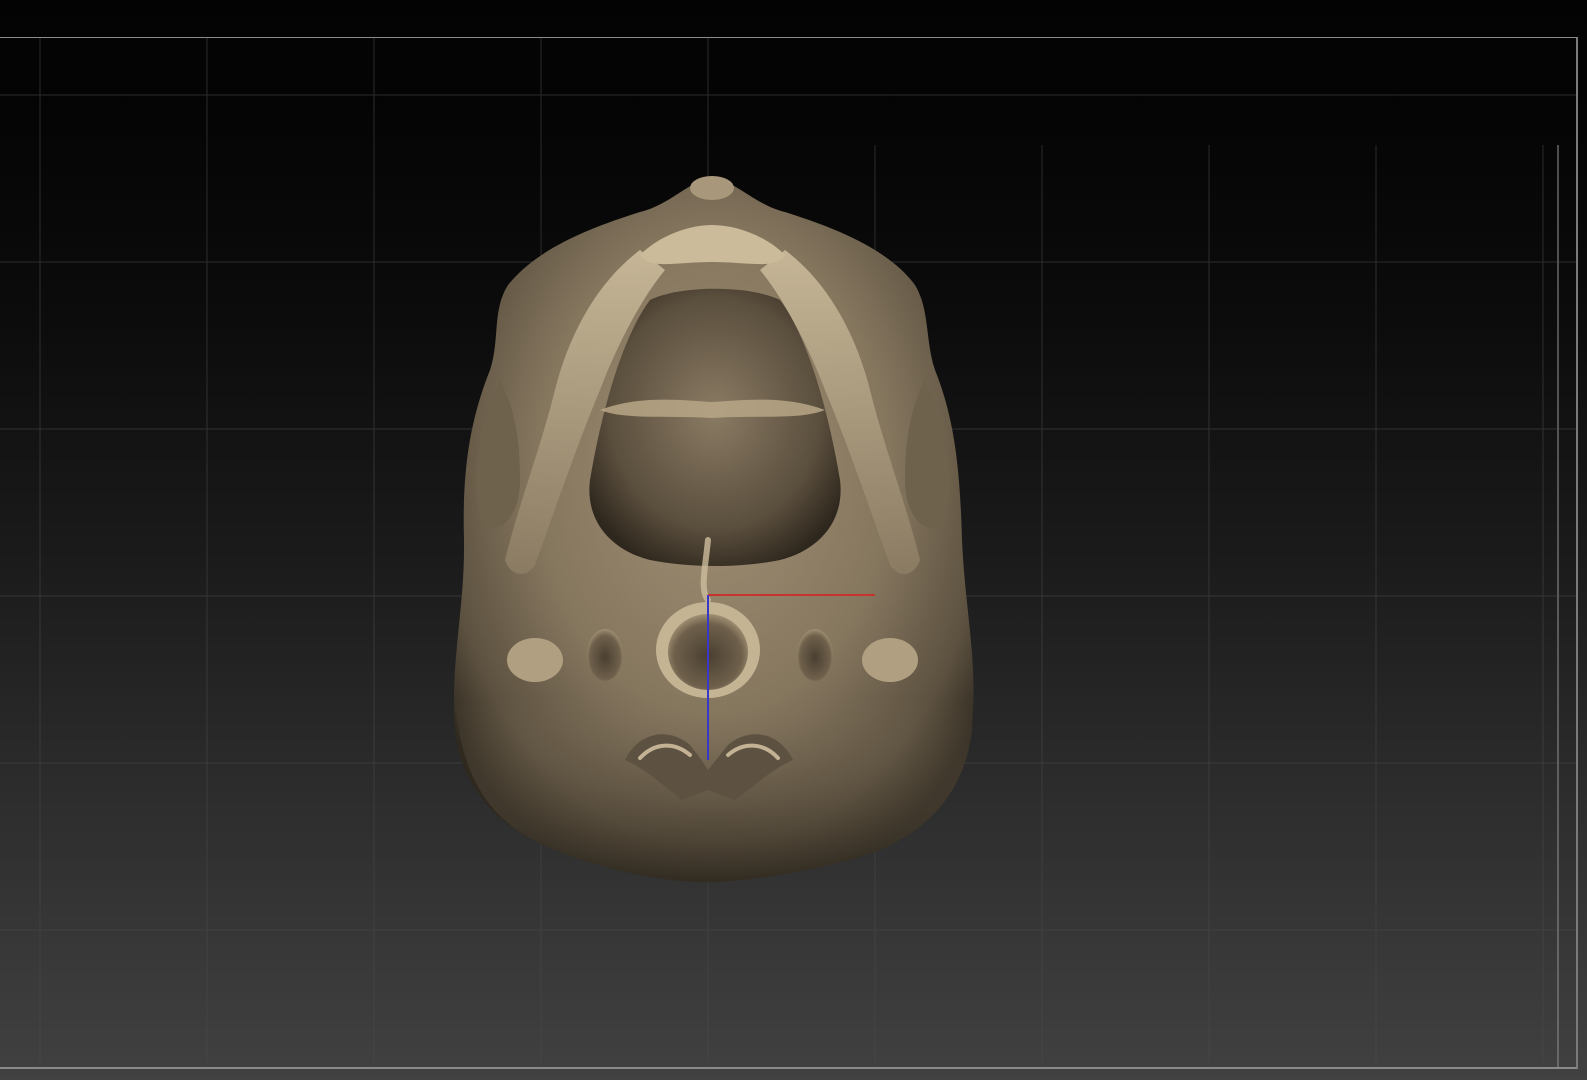 This screenshot has width=1587, height=1080. What do you see at coordinates (815, 655) in the screenshot?
I see `oval-hole-right` at bounding box center [815, 655].